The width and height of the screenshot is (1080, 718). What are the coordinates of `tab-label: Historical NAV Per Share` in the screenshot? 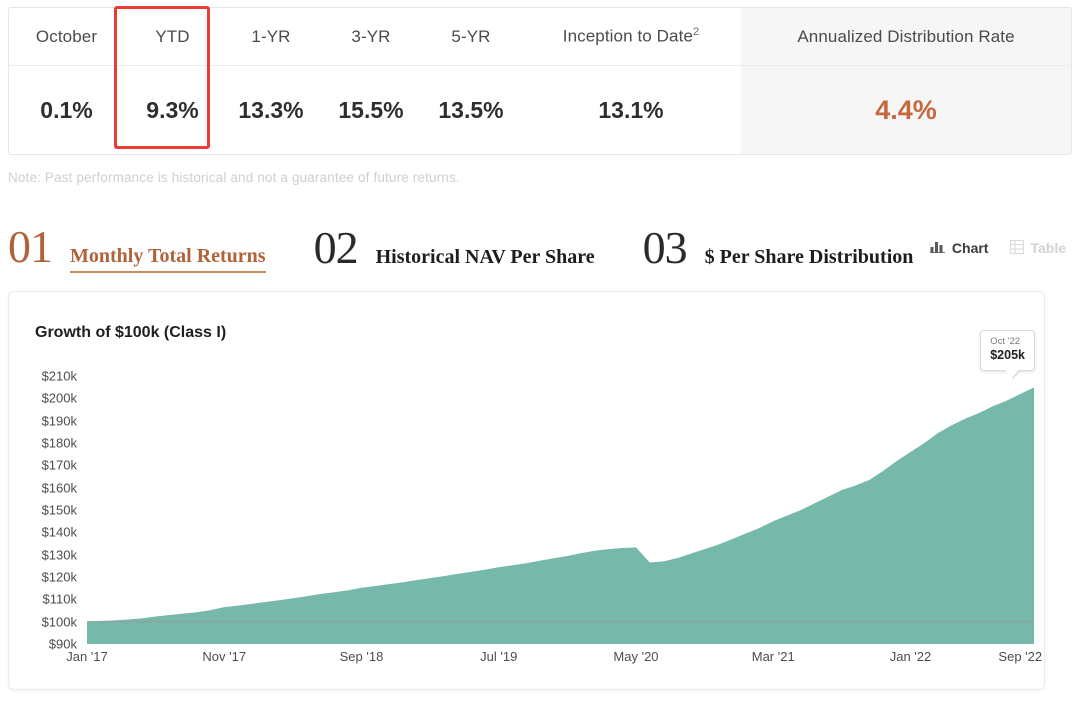 It's located at (485, 257).